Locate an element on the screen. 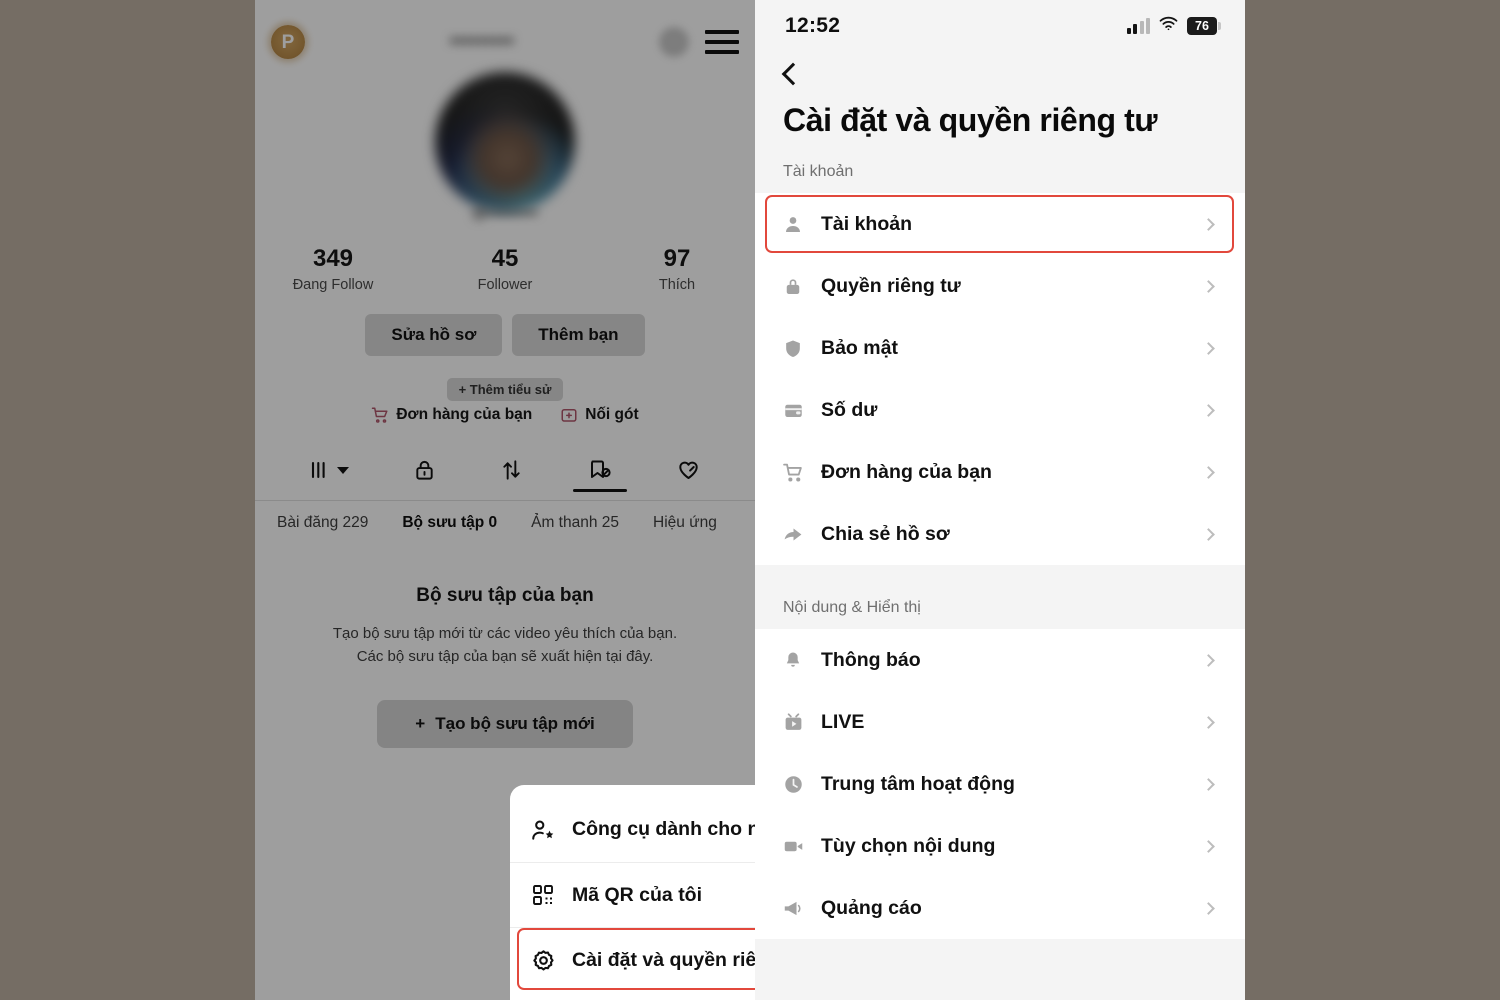 Image resolution: width=1500 pixels, height=1000 pixels. settings-row-live: LIVE is located at coordinates (1000, 722).